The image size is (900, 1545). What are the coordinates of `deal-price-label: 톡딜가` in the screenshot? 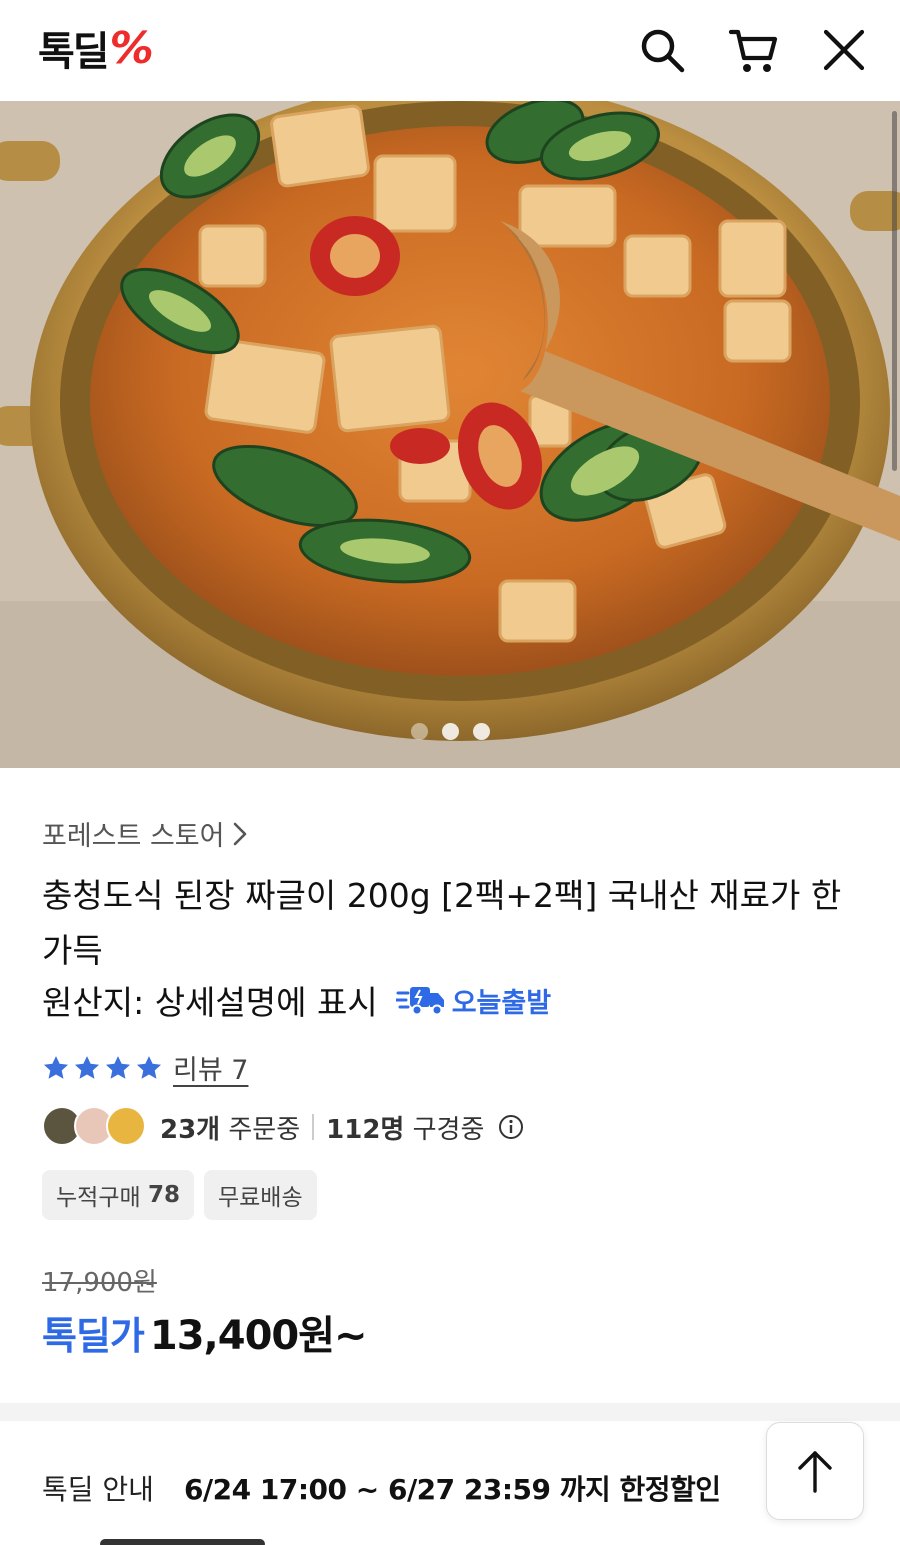 It's located at (93, 1336).